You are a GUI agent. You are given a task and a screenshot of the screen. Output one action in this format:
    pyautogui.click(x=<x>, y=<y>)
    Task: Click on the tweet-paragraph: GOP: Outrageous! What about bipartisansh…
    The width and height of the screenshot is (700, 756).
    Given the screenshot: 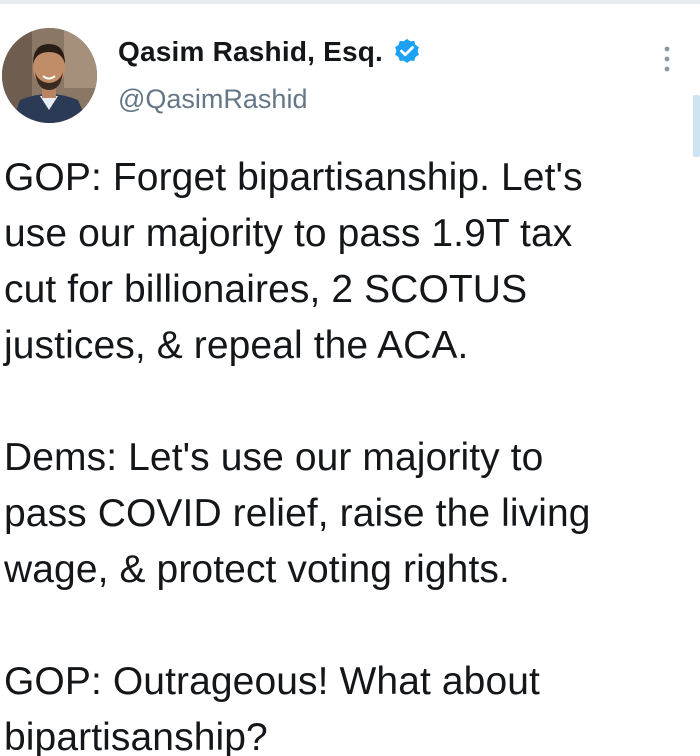 What is the action you would take?
    pyautogui.click(x=272, y=708)
    